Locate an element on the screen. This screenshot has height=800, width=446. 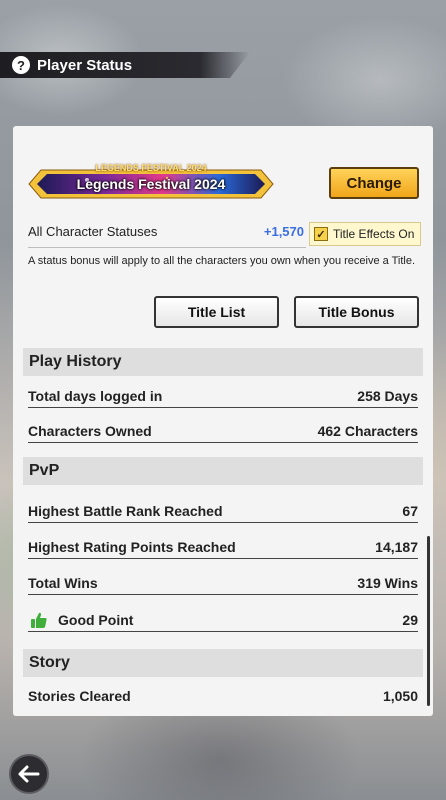
stat-row-highest-battle-rank: Highest Battle Rank Reached 67 is located at coordinates (223, 512).